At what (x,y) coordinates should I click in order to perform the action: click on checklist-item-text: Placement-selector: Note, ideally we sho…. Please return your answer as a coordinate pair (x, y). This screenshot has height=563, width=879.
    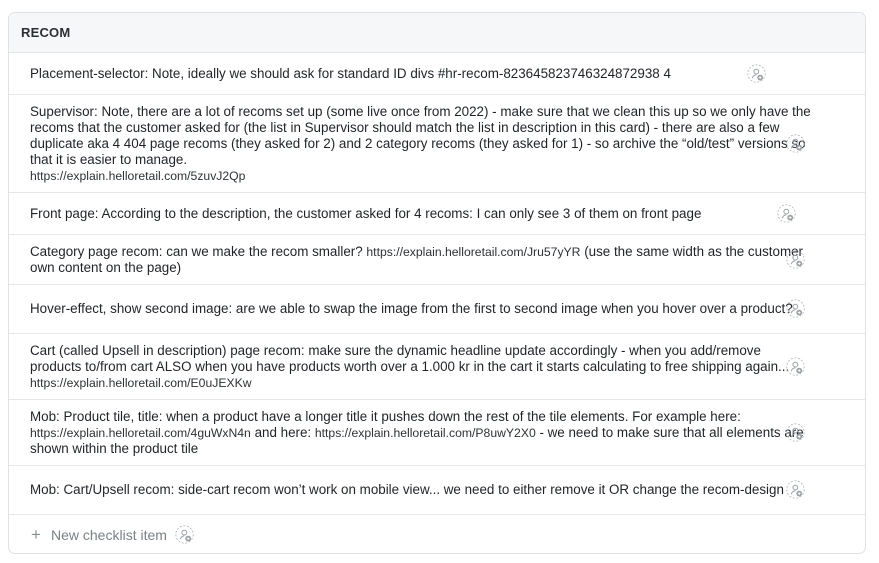
    Looking at the image, I should click on (350, 74).